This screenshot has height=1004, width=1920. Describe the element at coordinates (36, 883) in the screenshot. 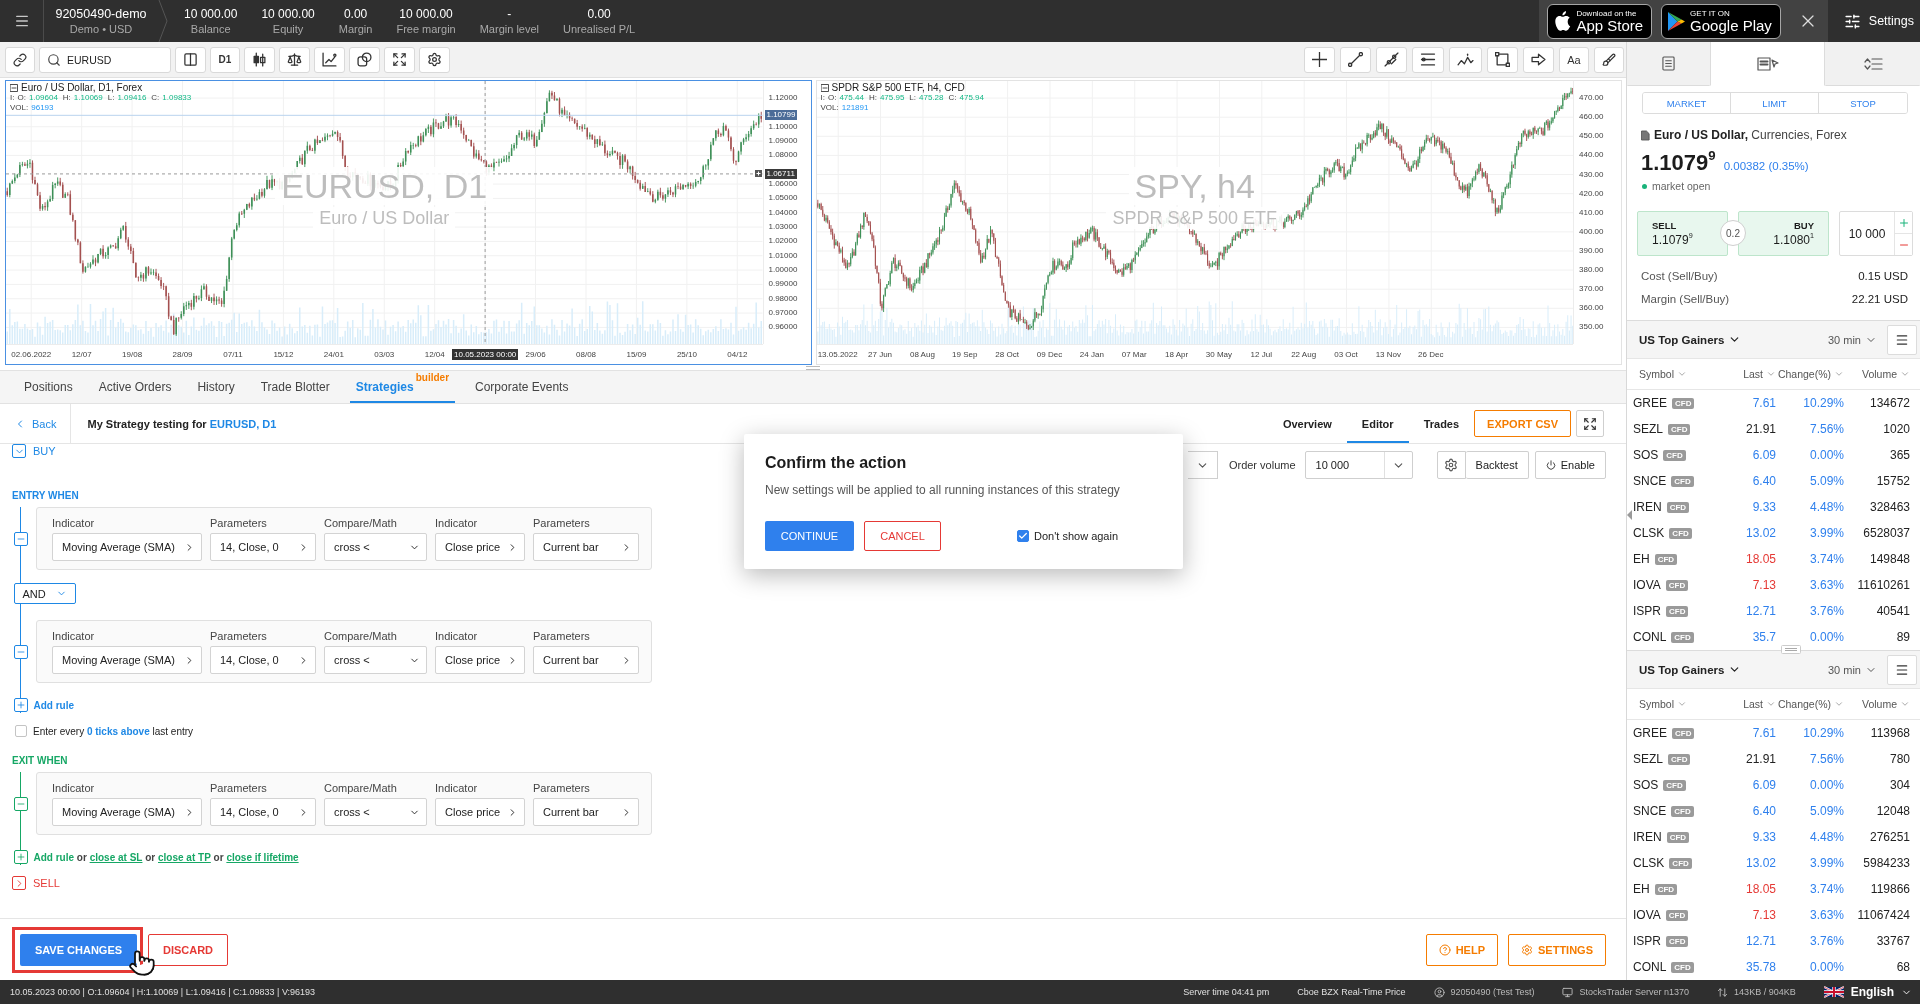

I see `sell-toggle: SELL` at that location.